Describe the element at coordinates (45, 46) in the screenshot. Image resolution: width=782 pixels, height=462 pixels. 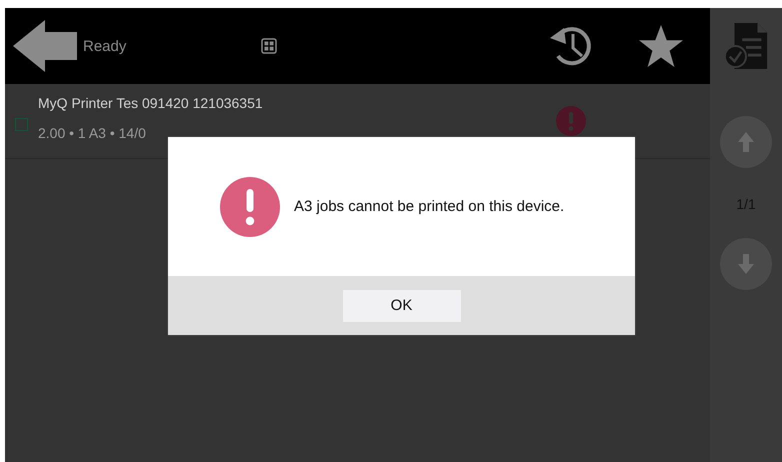
I see `back-arrow-icon` at that location.